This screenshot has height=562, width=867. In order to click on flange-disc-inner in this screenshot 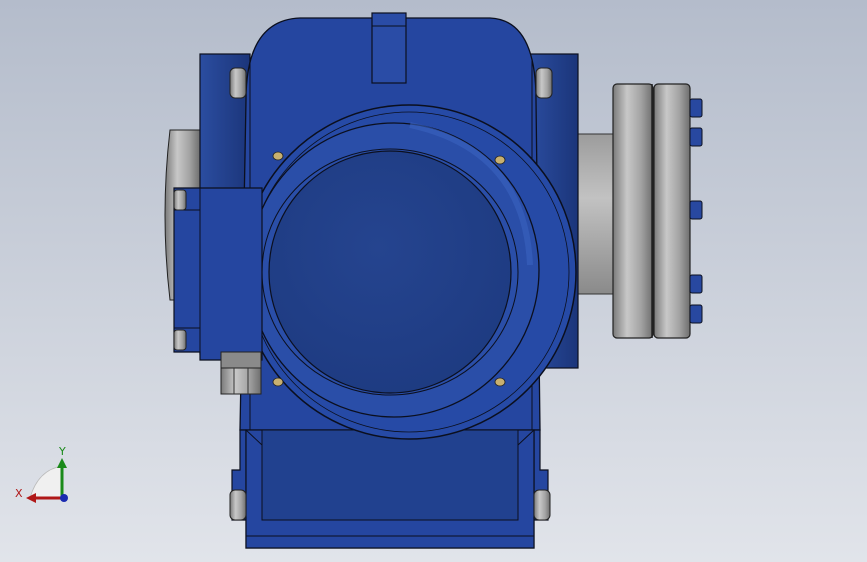, I will do `click(633, 211)`.